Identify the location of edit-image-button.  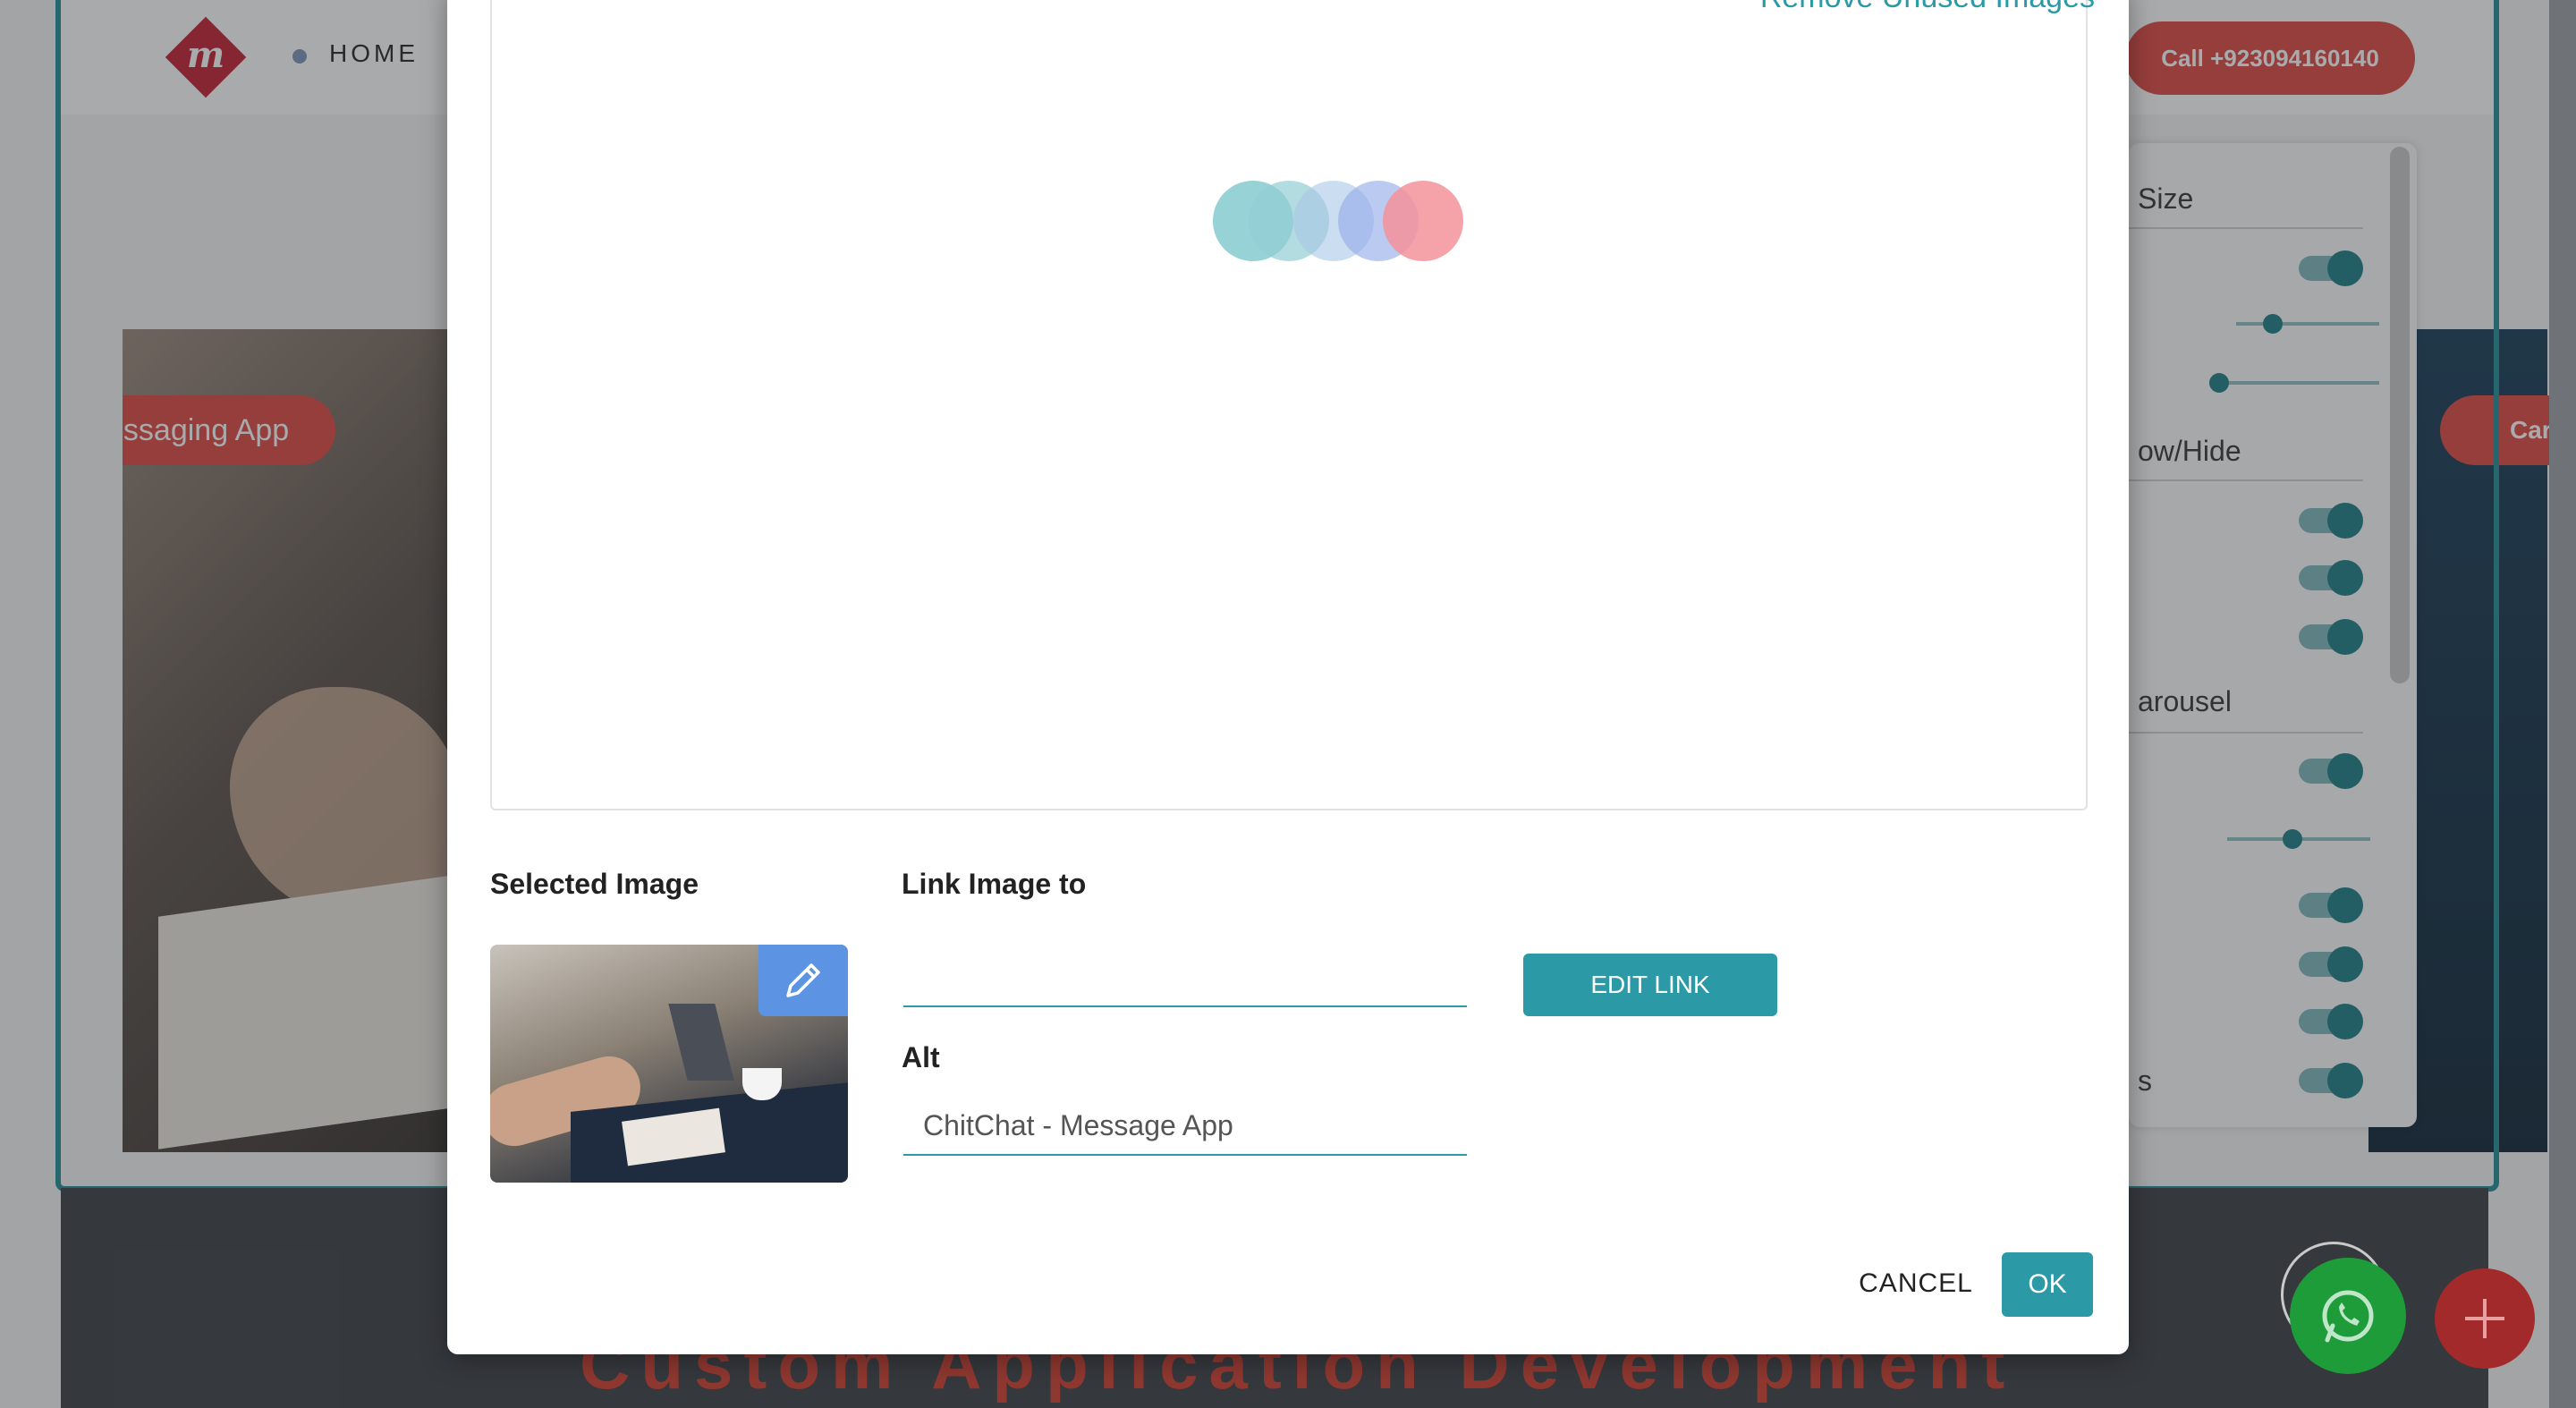
(803, 980).